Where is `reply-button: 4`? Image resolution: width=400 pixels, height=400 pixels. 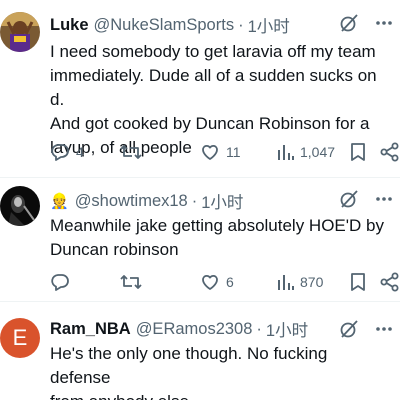
reply-button: 4 is located at coordinates (67, 152).